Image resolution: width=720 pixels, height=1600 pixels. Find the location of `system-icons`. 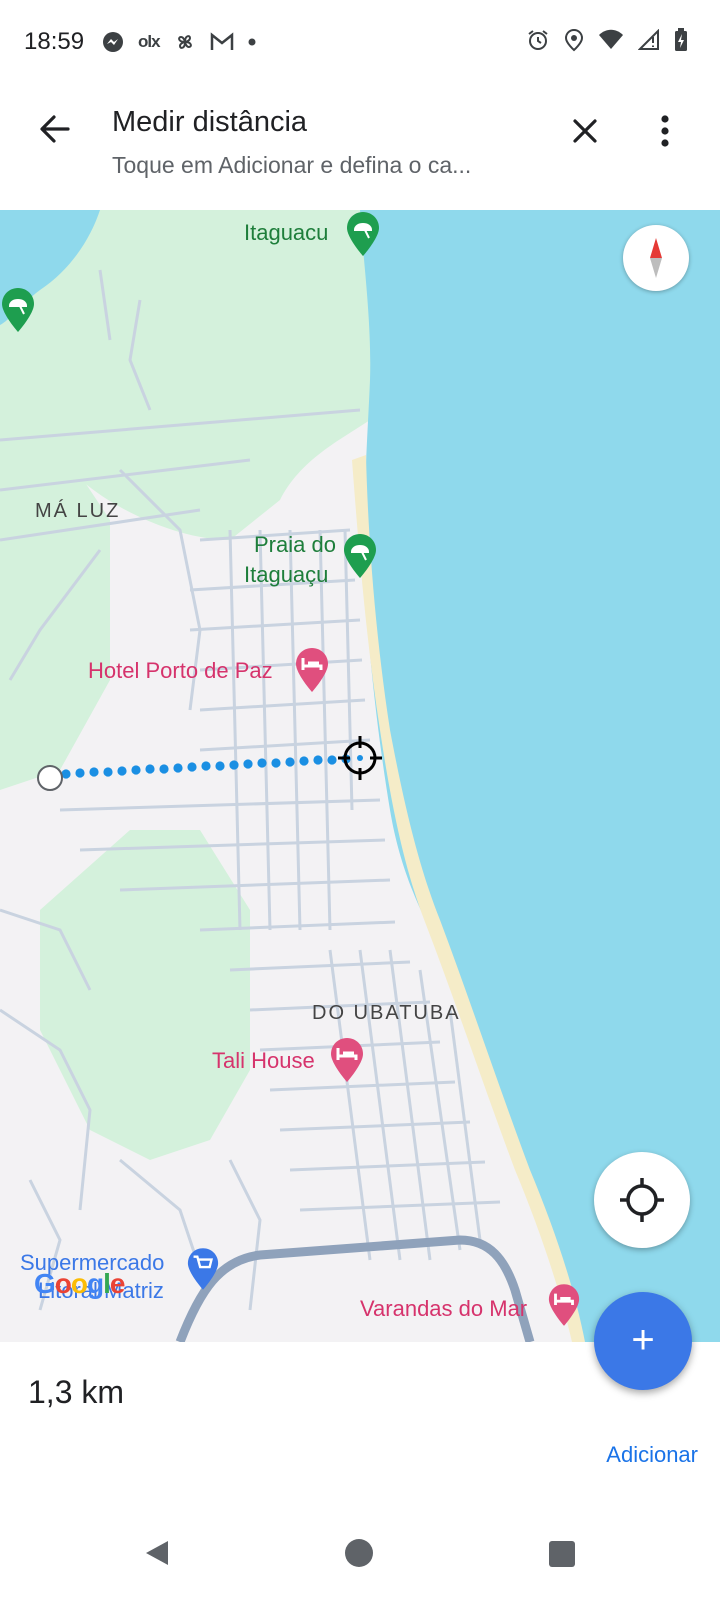

system-icons is located at coordinates (607, 40).